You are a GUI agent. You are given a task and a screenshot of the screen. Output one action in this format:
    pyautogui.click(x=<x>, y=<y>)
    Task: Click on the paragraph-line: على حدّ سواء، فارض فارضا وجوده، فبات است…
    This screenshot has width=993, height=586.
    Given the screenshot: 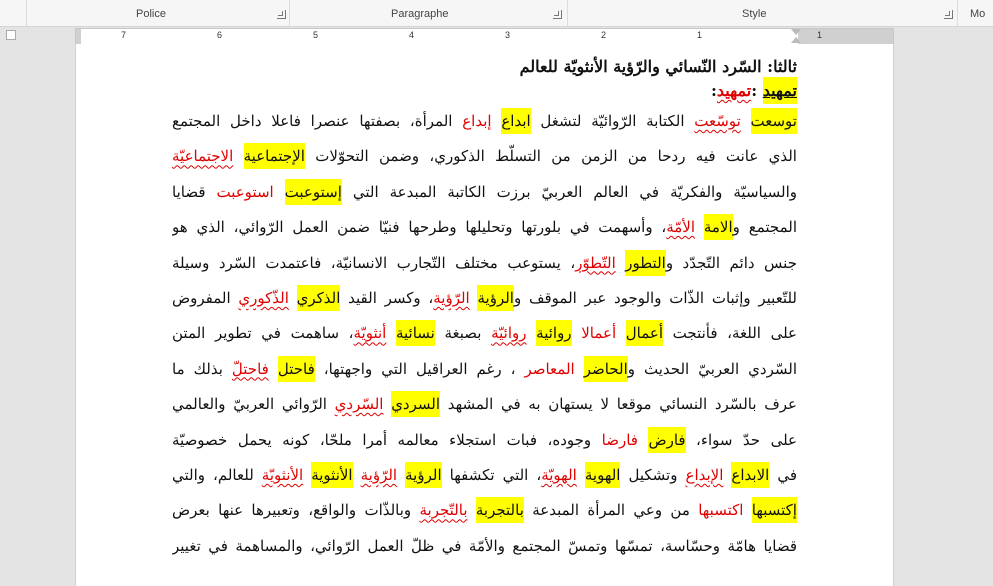 What is the action you would take?
    pyautogui.click(x=484, y=440)
    